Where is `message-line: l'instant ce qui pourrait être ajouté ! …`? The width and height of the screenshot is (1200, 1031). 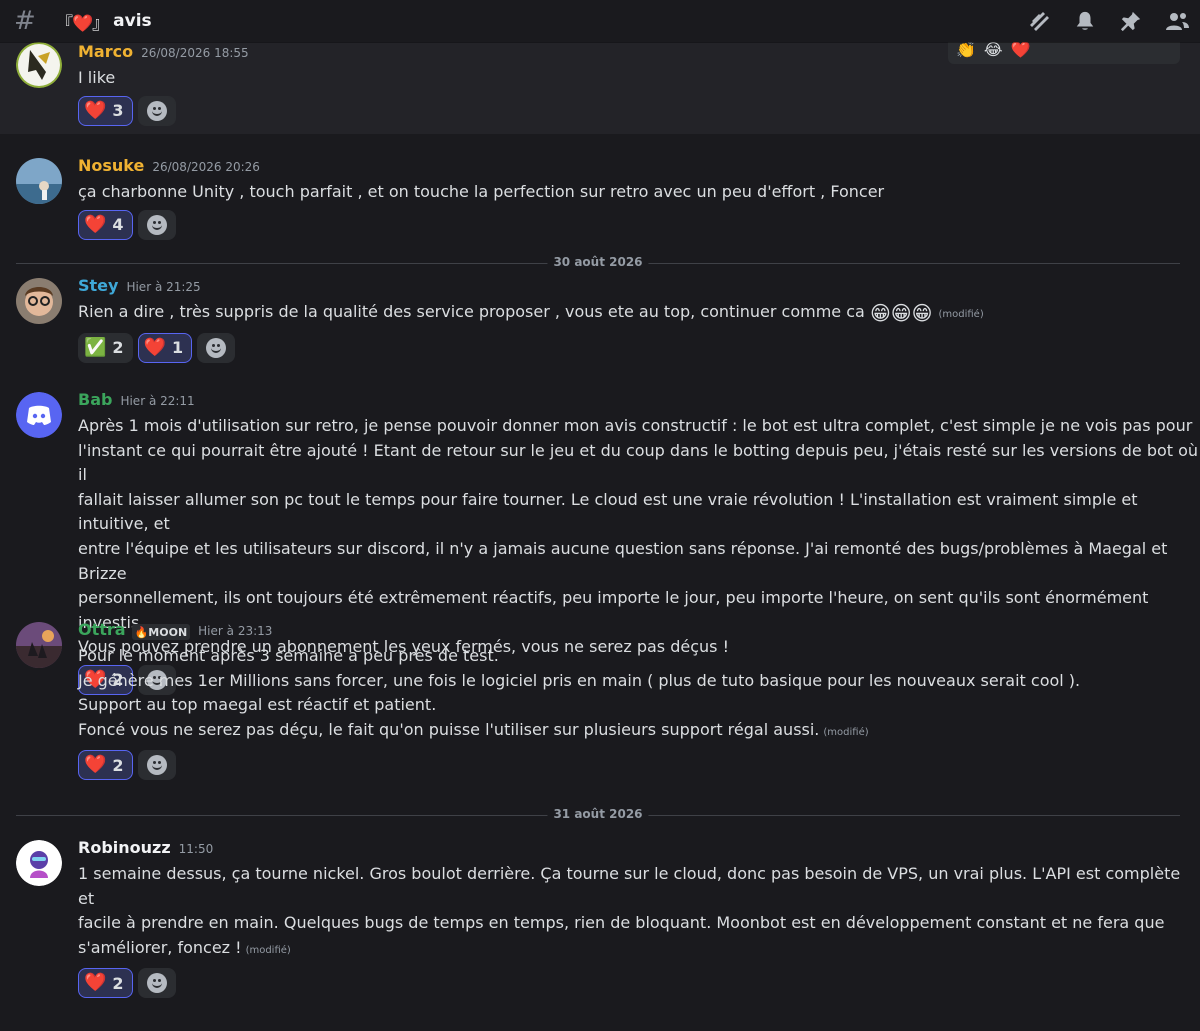 message-line: l'instant ce qui pourrait être ajouté ! … is located at coordinates (638, 462).